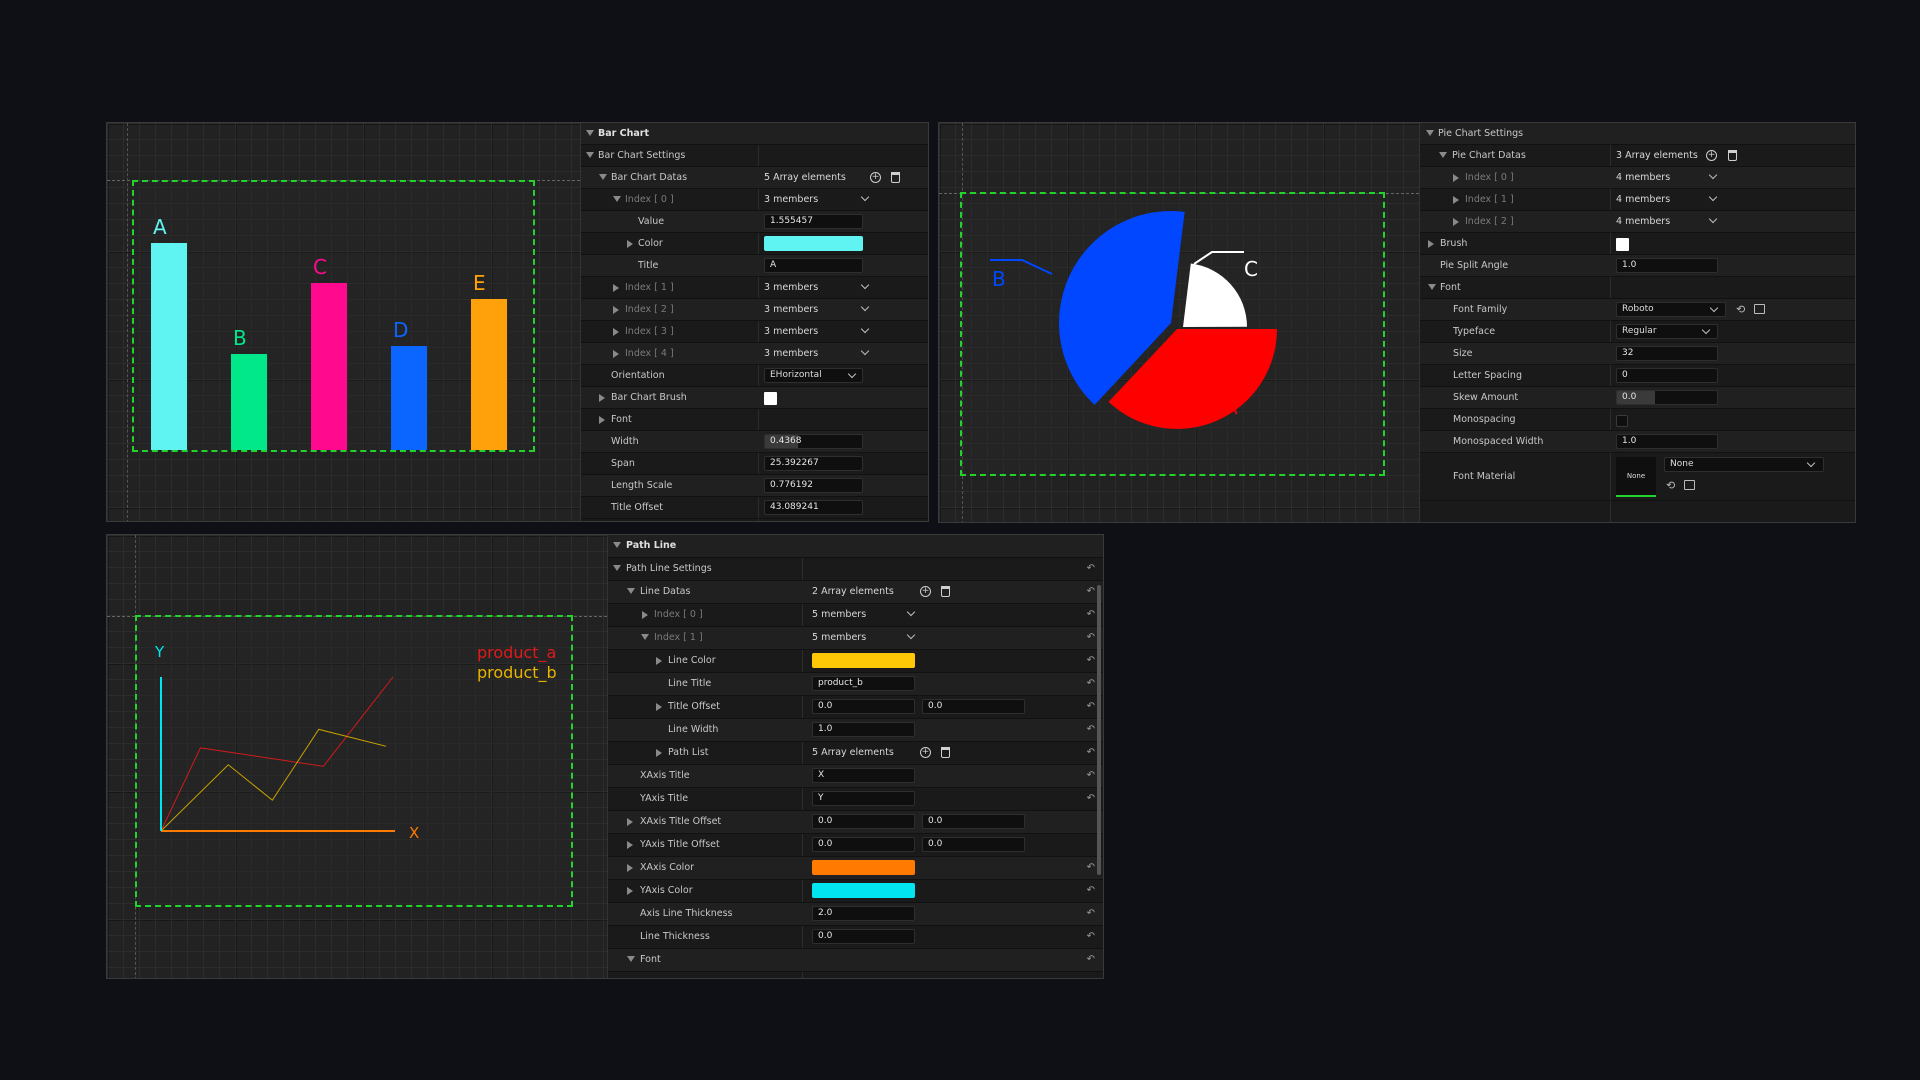 The width and height of the screenshot is (1920, 1080). I want to click on material-thumbnail: None, so click(1636, 477).